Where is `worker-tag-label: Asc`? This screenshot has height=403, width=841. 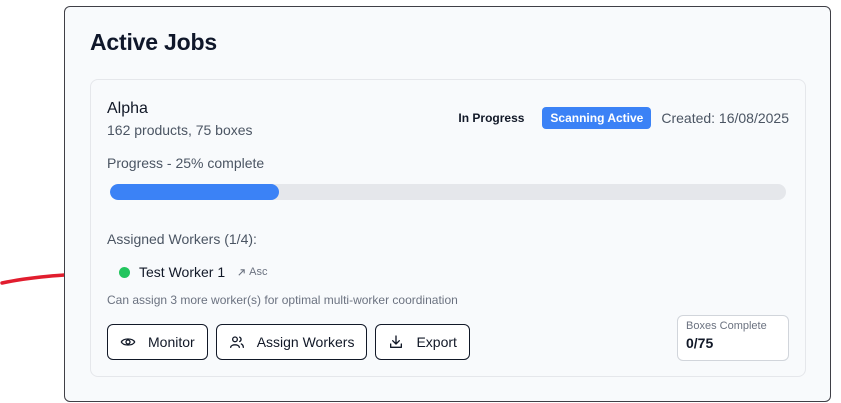 worker-tag-label: Asc is located at coordinates (258, 272).